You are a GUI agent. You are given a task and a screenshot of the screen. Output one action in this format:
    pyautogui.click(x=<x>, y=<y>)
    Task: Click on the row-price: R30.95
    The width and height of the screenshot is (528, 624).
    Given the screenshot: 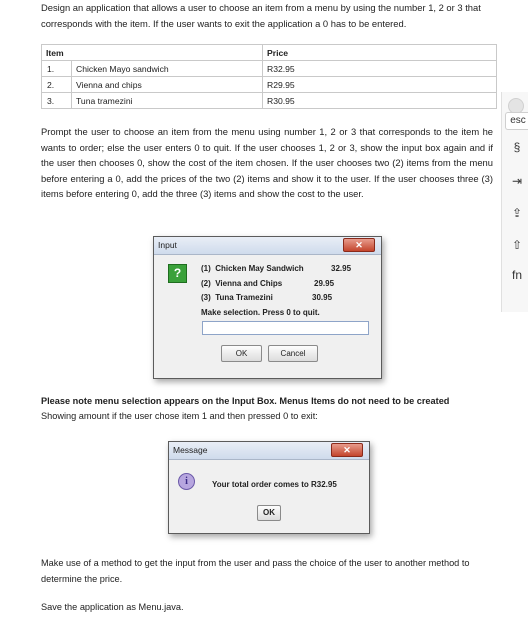 What is the action you would take?
    pyautogui.click(x=379, y=100)
    